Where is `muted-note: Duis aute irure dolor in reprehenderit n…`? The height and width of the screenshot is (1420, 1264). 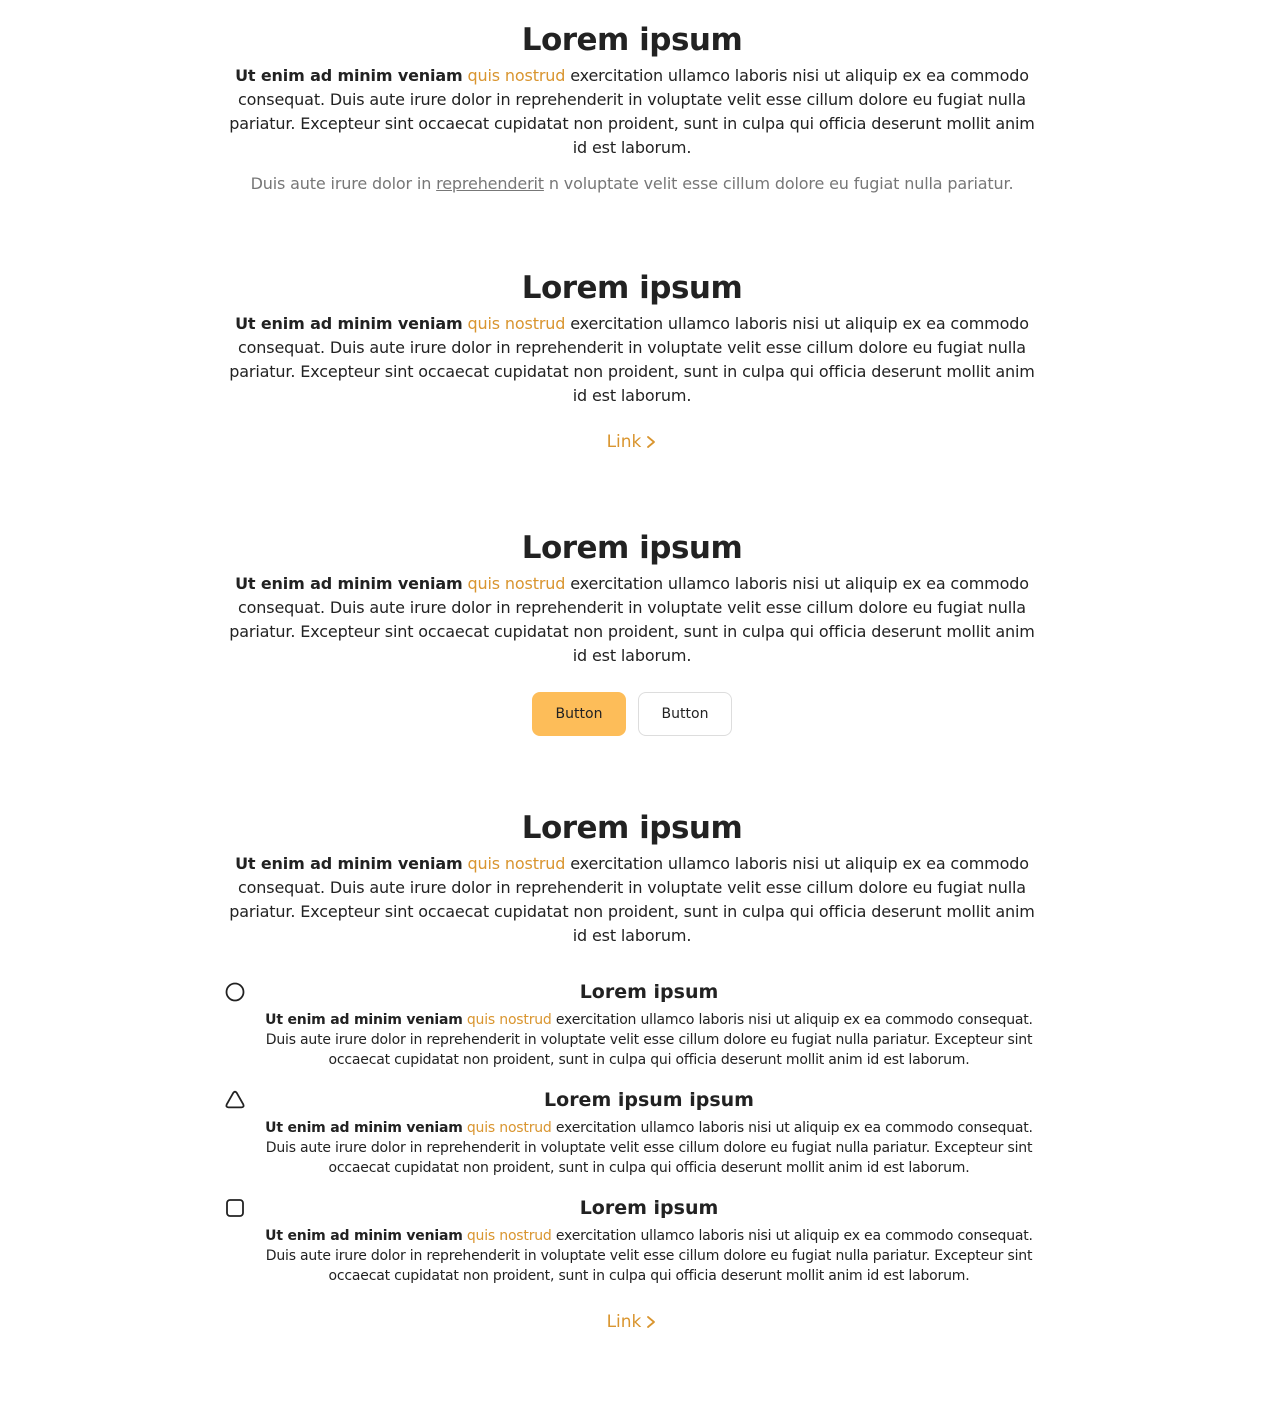 muted-note: Duis aute irure dolor in reprehenderit n… is located at coordinates (632, 184).